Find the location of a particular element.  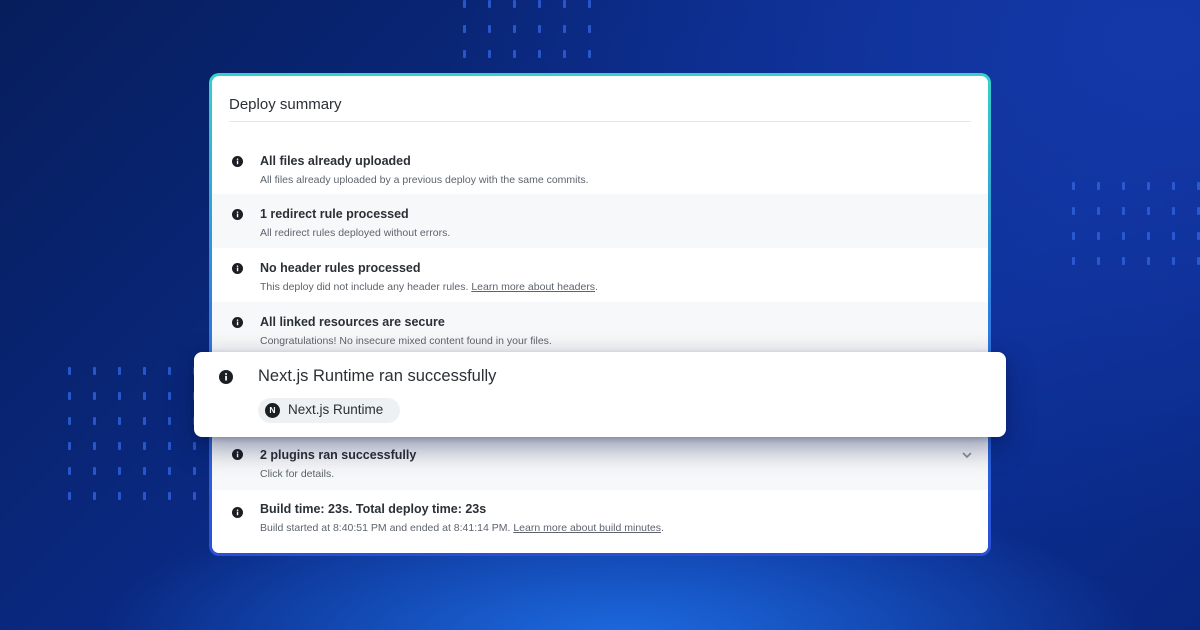

item-title: 2 plugins ran successfully is located at coordinates (338, 455).